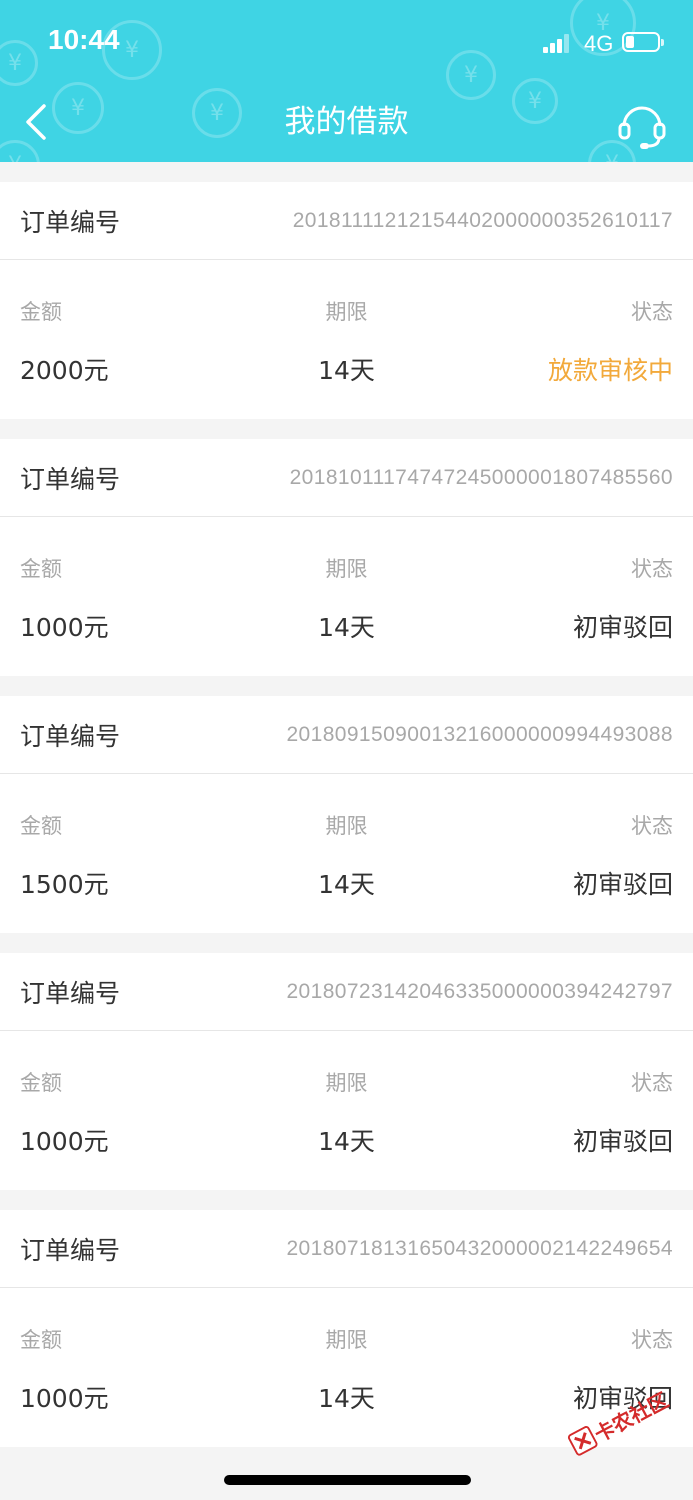  Describe the element at coordinates (479, 734) in the screenshot. I see `order-no-value: 20180915090013216000000994493088` at that location.